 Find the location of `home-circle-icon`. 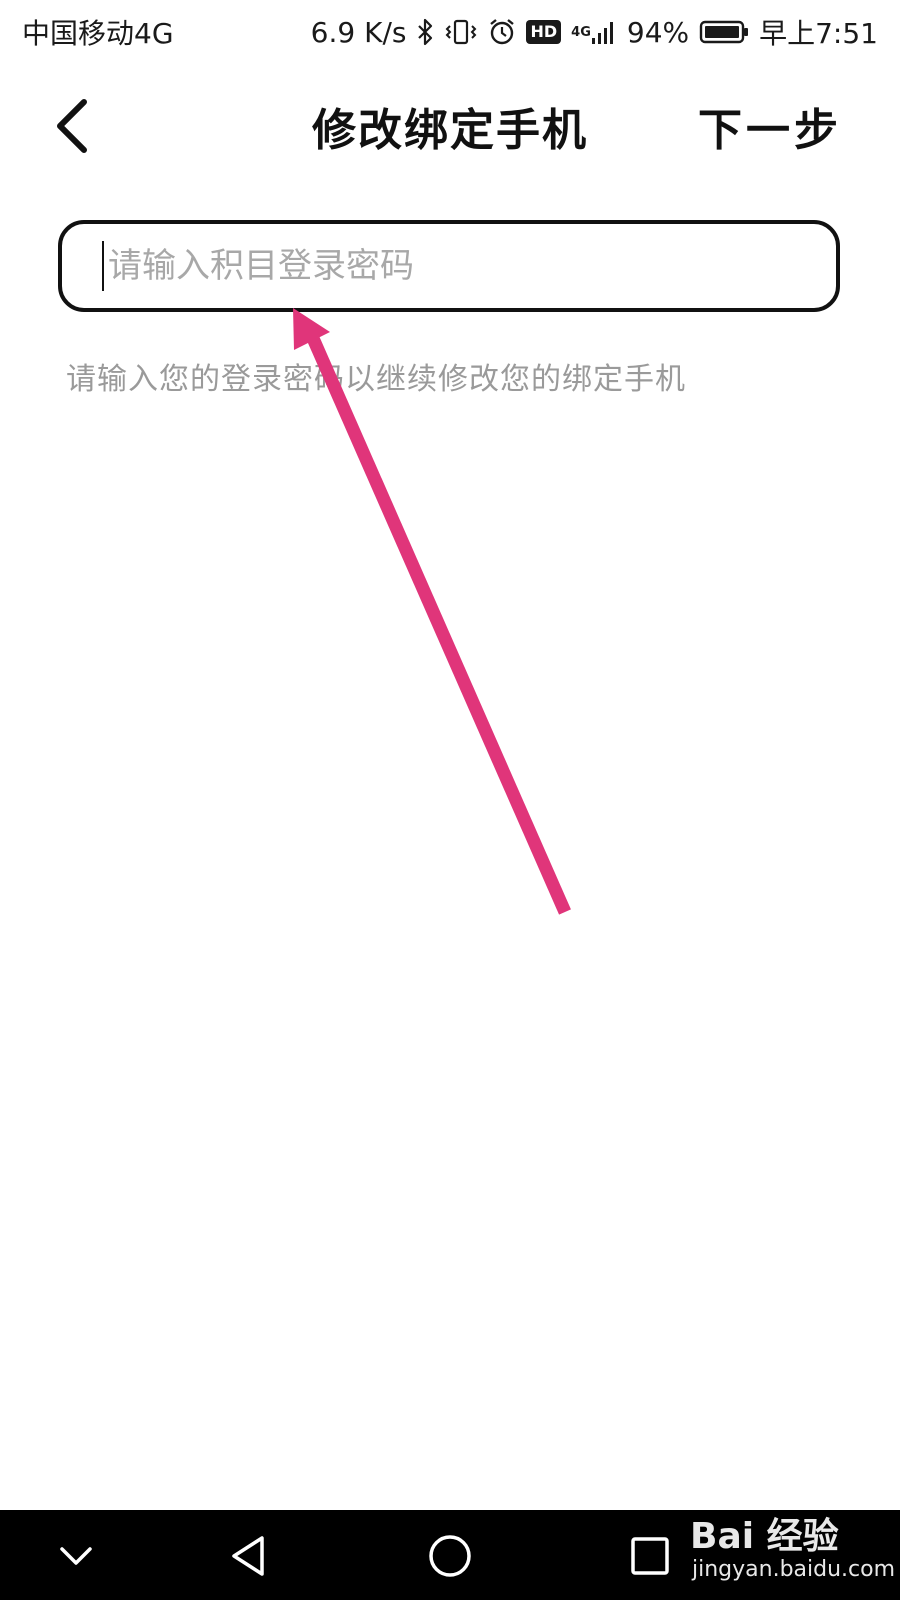

home-circle-icon is located at coordinates (450, 1556).